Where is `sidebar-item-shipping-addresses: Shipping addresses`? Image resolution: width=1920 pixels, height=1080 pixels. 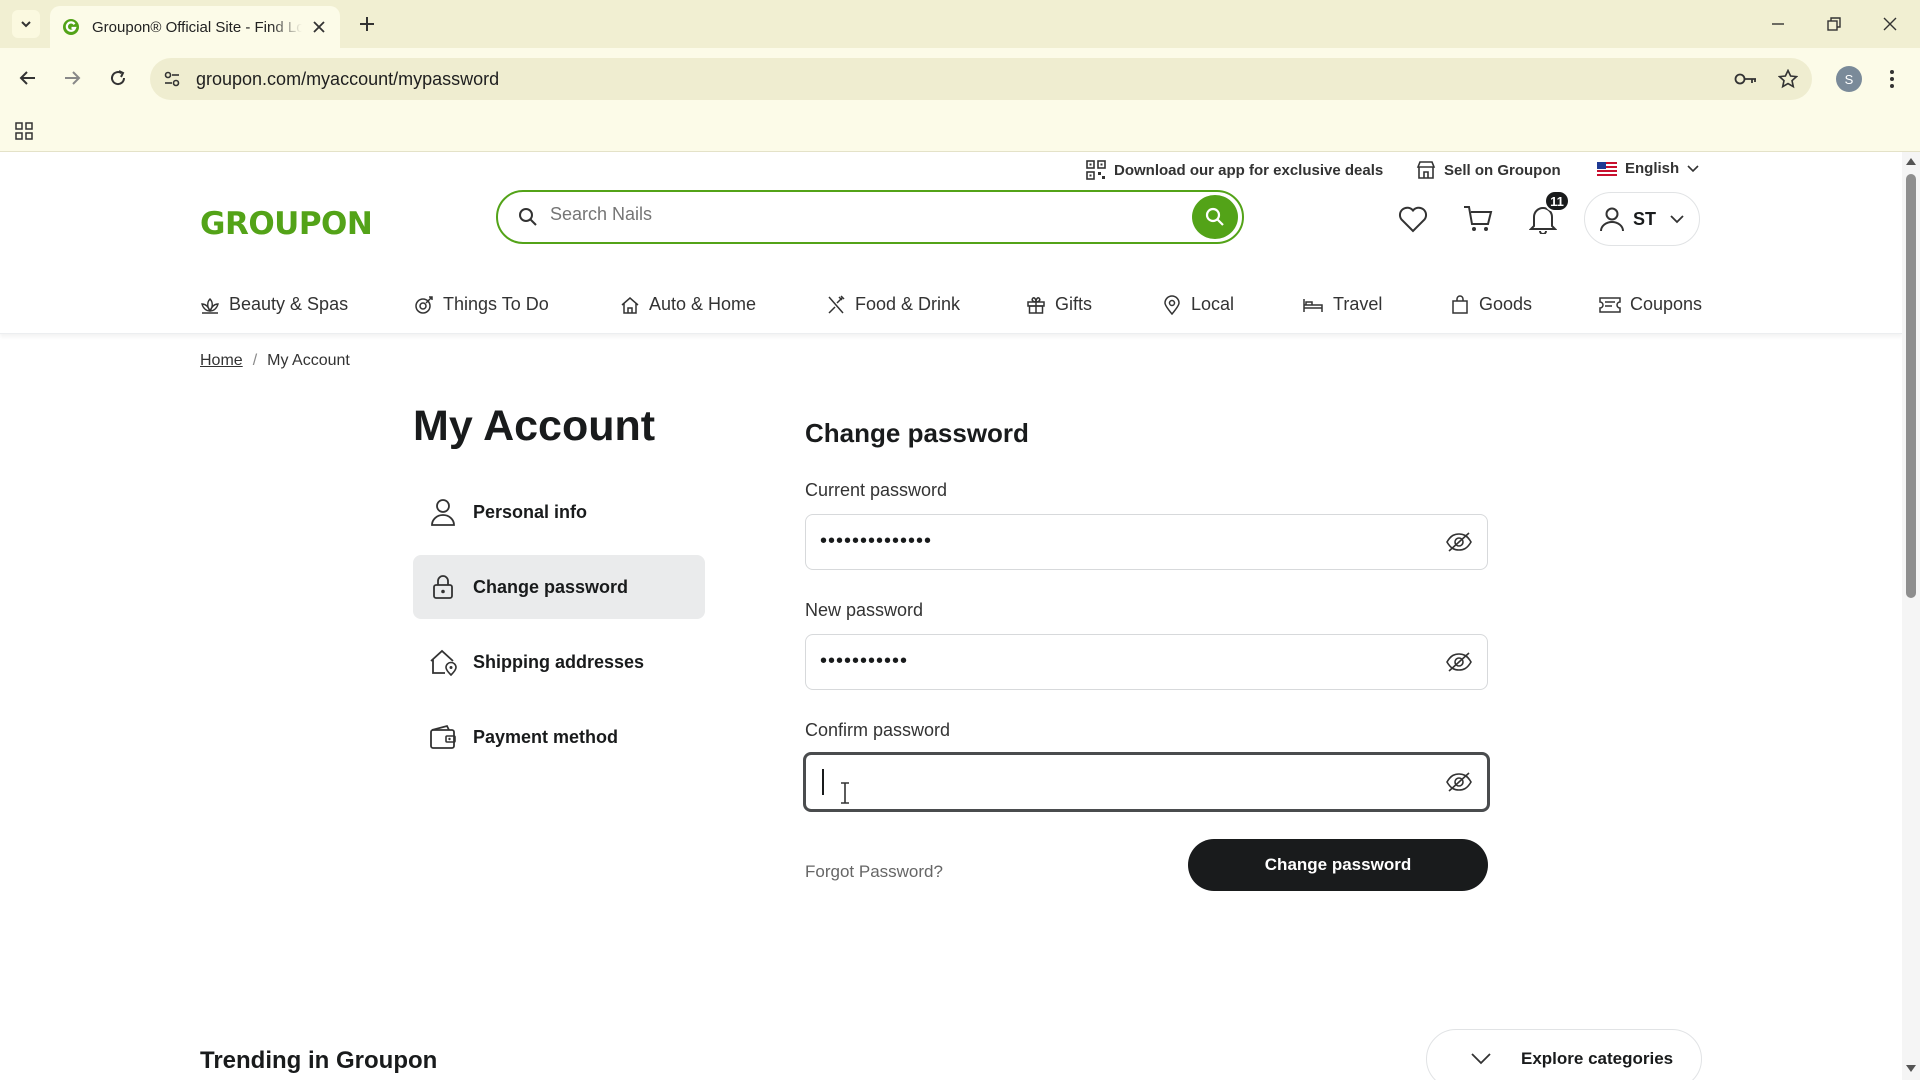
sidebar-item-shipping-addresses: Shipping addresses is located at coordinates (559, 662).